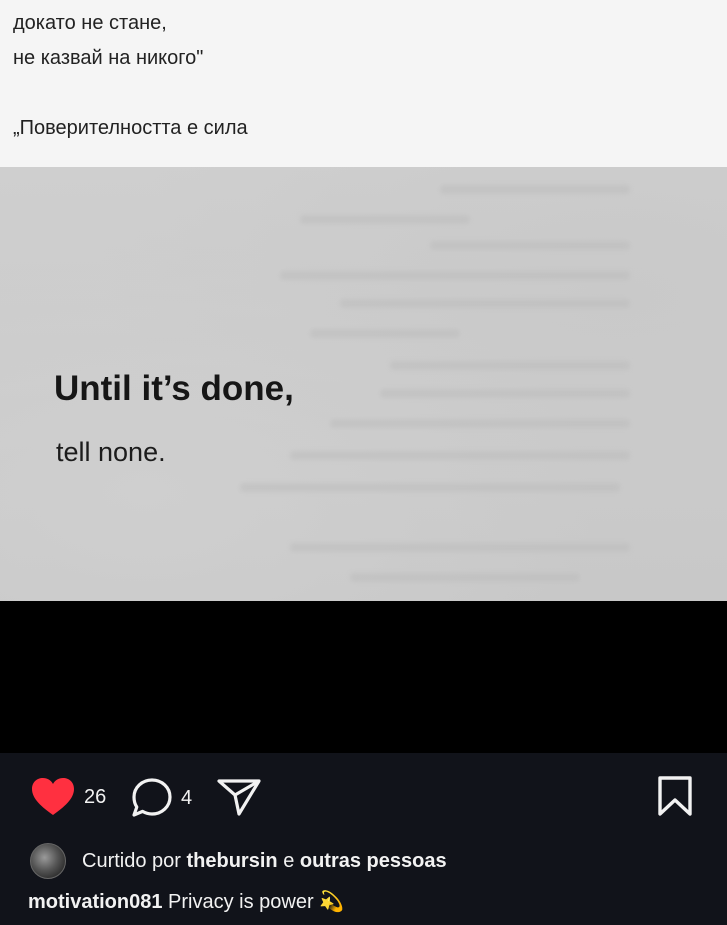  I want to click on quote-subtext: tell none., so click(111, 452).